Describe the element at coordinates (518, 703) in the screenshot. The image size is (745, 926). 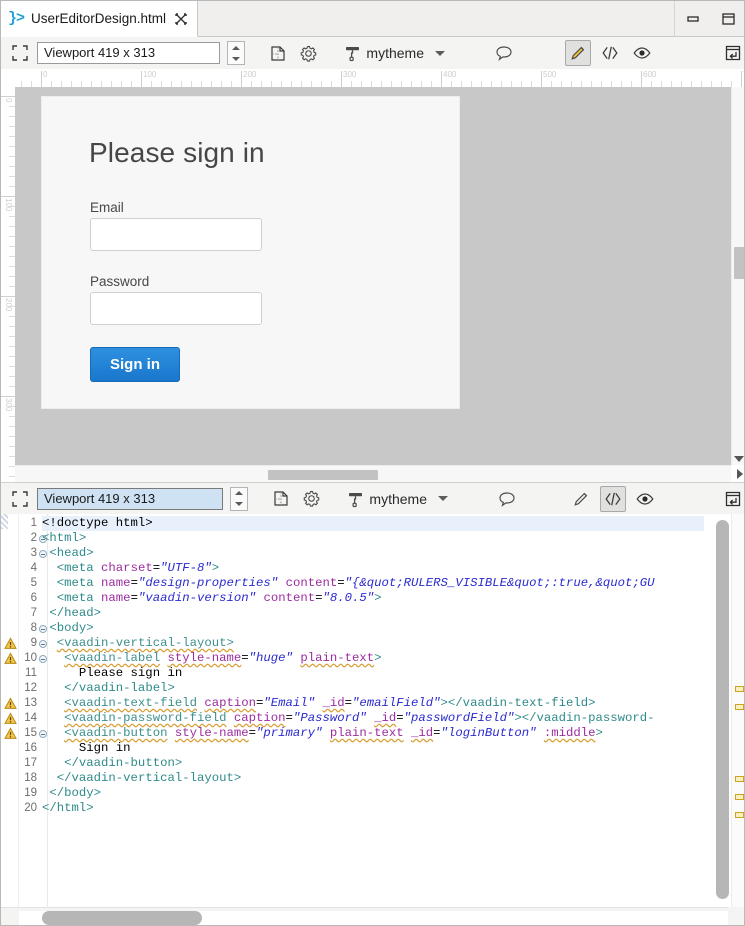
I see `code-token: ></vaadin-text-field>` at that location.